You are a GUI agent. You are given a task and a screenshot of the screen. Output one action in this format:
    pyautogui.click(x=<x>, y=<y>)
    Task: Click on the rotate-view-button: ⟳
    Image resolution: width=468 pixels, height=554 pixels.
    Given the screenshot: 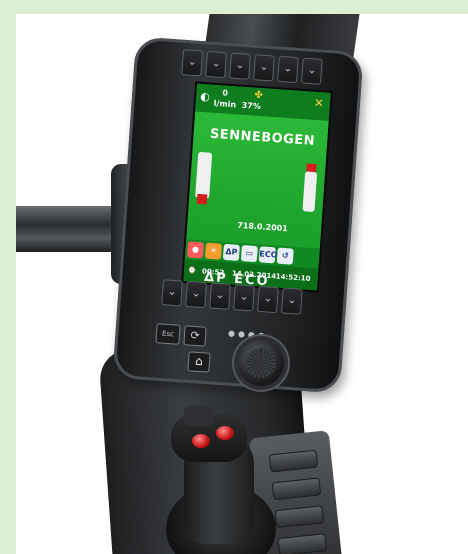 What is the action you would take?
    pyautogui.click(x=195, y=336)
    